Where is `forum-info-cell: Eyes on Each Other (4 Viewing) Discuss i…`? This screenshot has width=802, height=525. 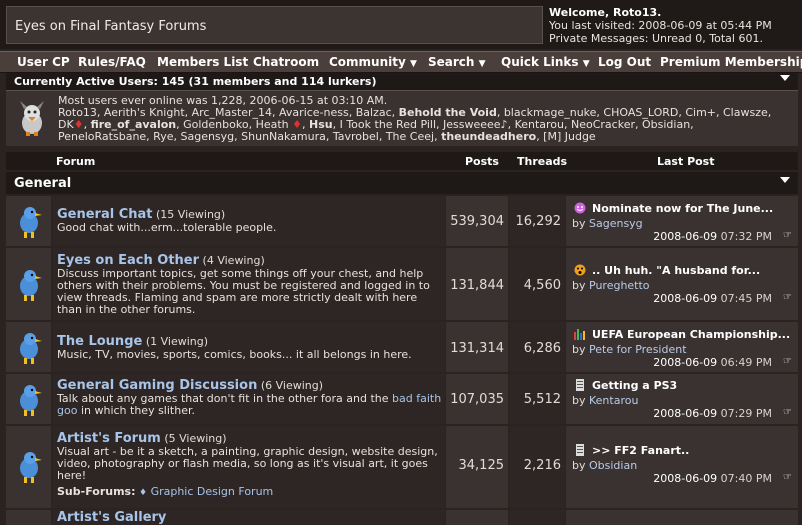 forum-info-cell: Eyes on Each Other (4 Viewing) Discuss i… is located at coordinates (248, 284).